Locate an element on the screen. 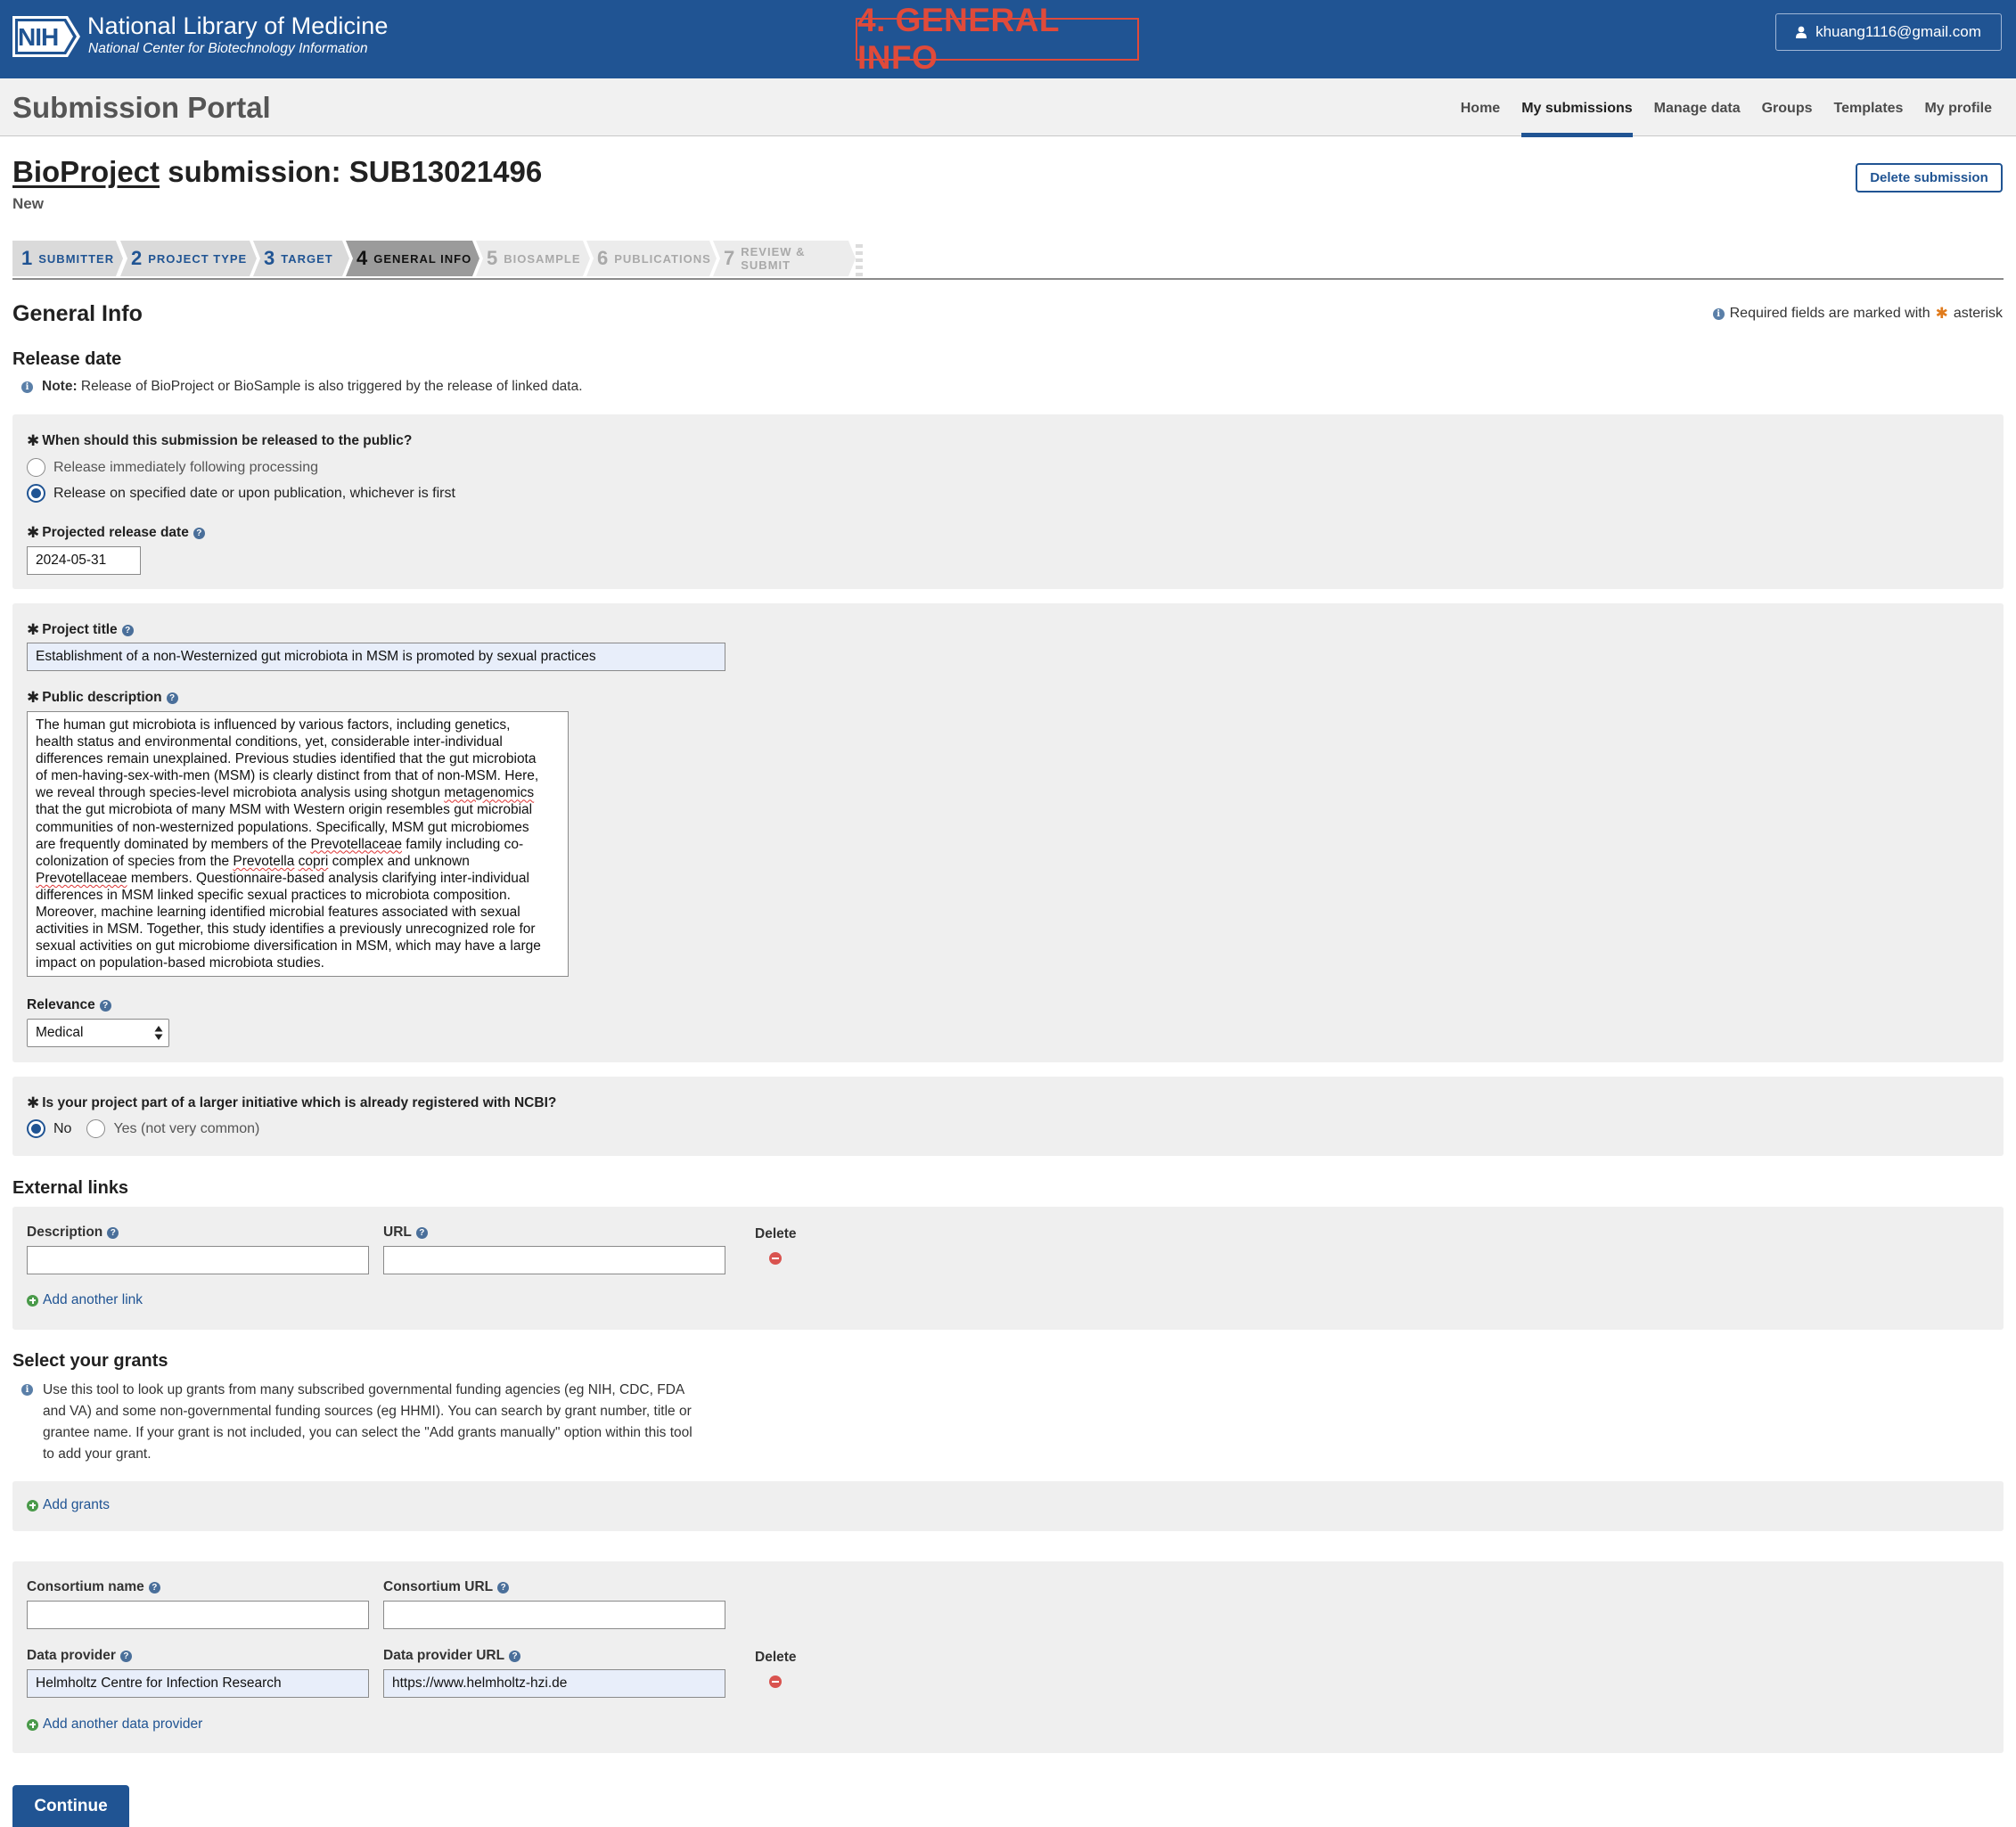  user-account-button: khuang1116@gmail.com is located at coordinates (1888, 32).